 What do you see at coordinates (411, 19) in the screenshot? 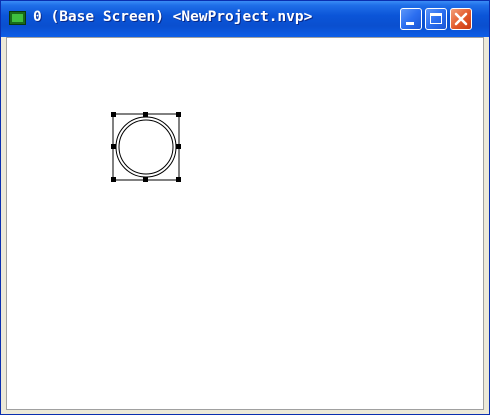
I see `minimize-button` at bounding box center [411, 19].